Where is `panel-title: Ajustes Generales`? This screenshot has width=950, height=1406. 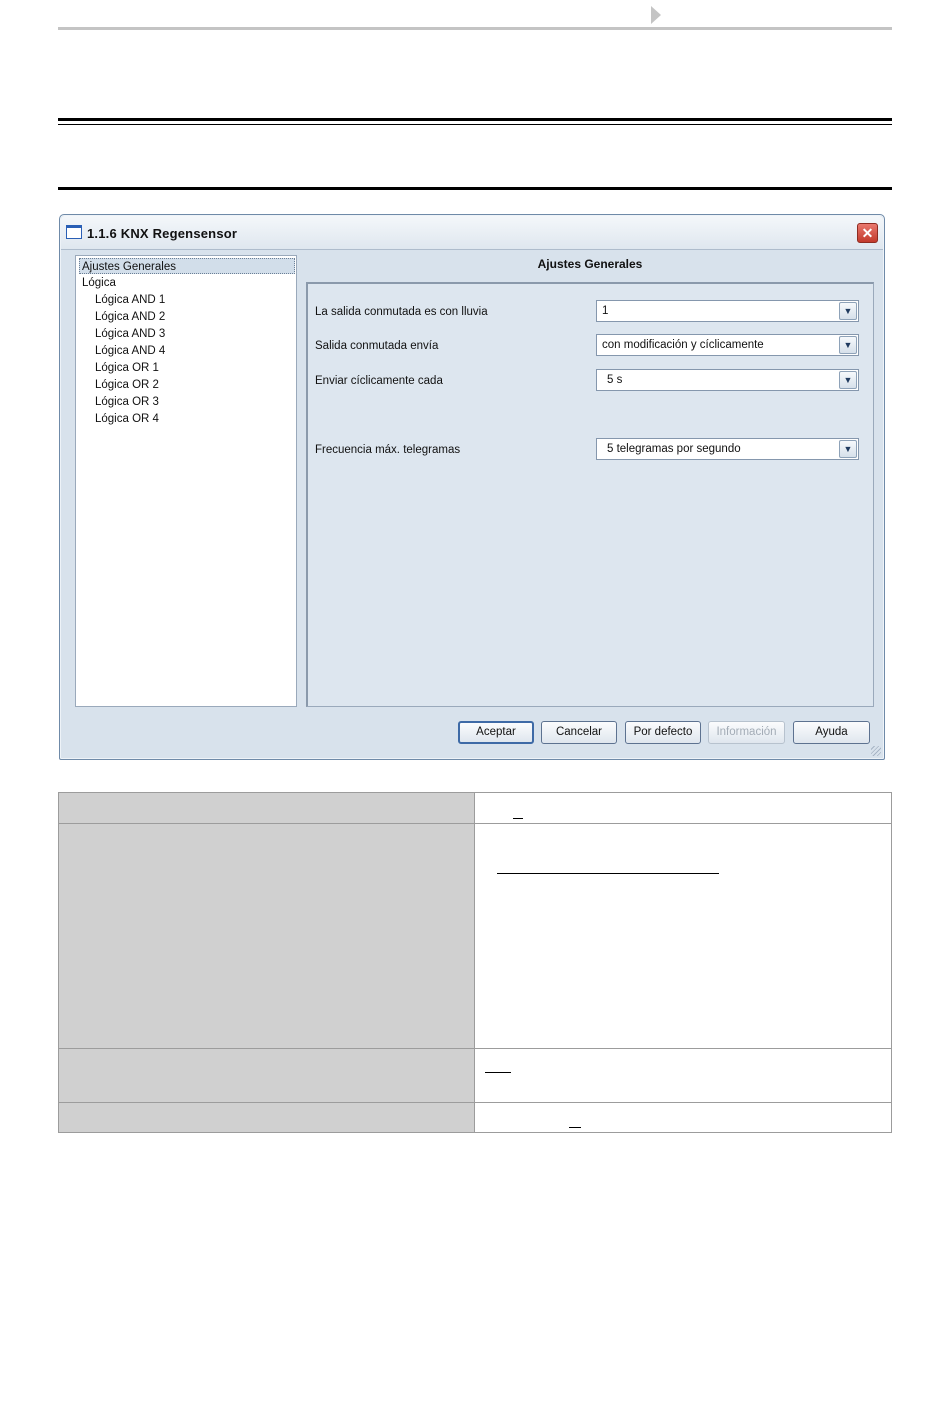 panel-title: Ajustes Generales is located at coordinates (590, 264).